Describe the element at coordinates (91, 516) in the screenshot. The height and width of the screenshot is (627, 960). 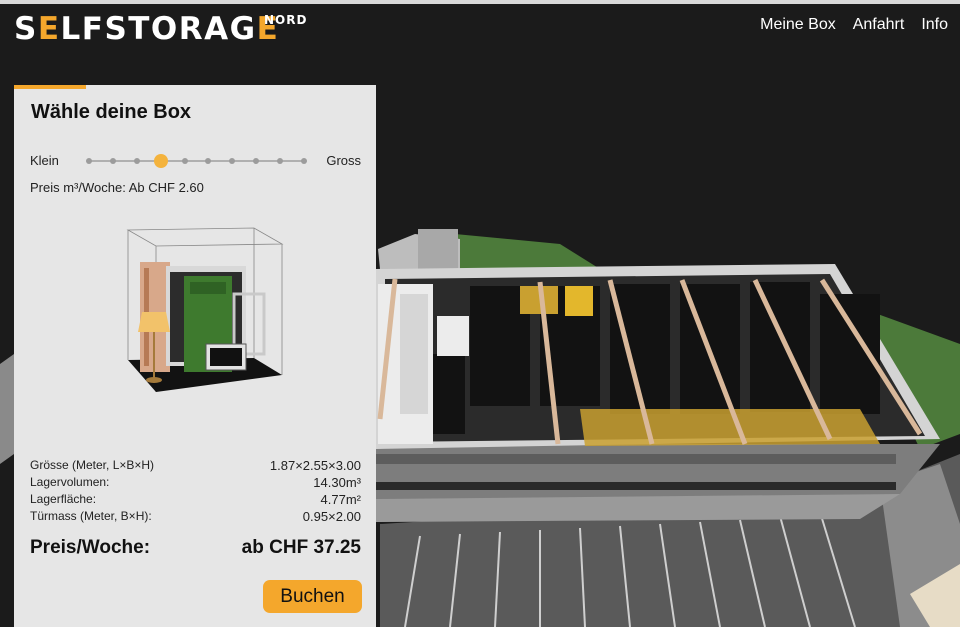
I see `spec-label: Türmass (Meter, B×H):` at that location.